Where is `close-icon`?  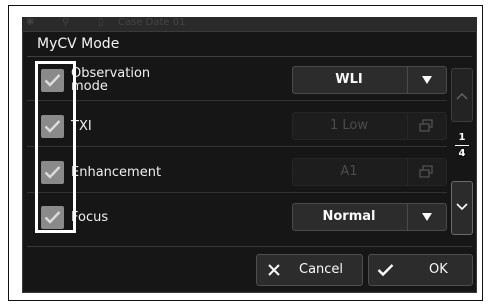
close-icon is located at coordinates (274, 270).